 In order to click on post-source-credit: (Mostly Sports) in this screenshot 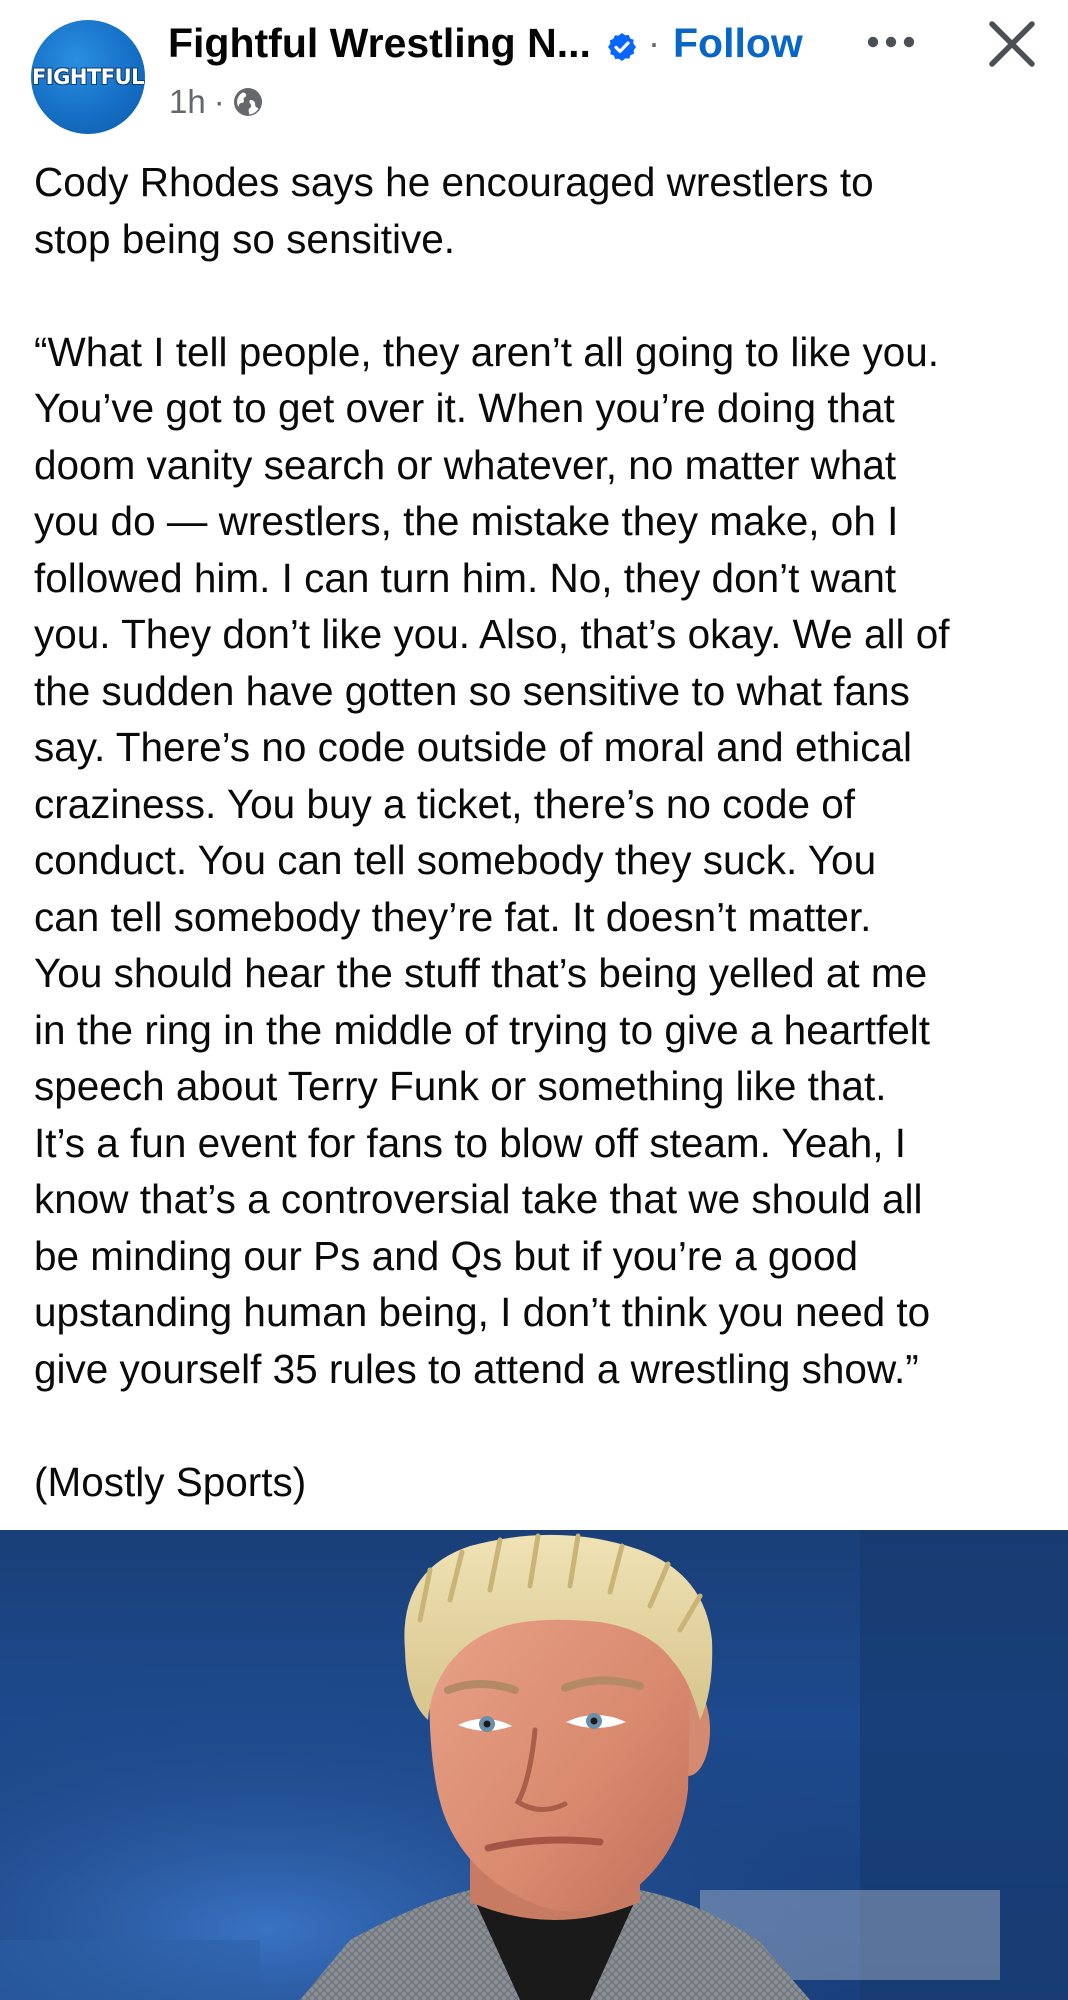, I will do `click(170, 1481)`.